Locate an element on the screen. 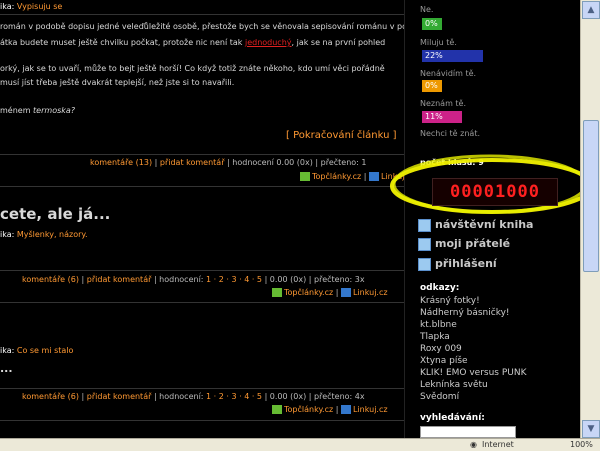 This screenshot has height=451, width=600. poll-bar: 22% is located at coordinates (452, 56).